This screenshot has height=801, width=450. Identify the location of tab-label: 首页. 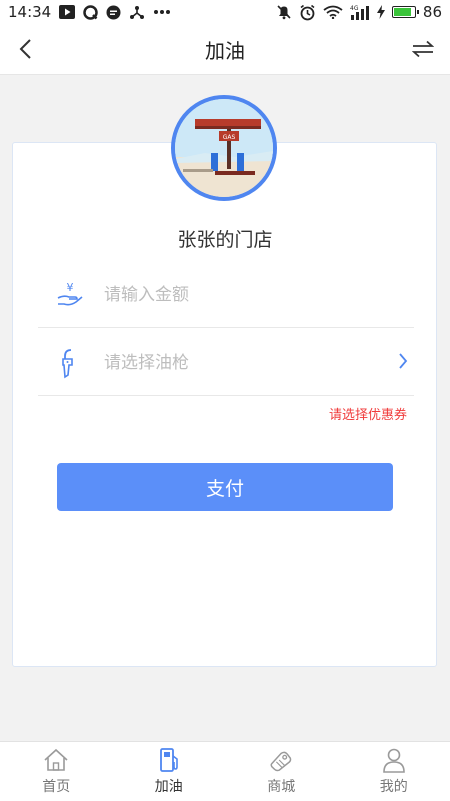
(56, 786).